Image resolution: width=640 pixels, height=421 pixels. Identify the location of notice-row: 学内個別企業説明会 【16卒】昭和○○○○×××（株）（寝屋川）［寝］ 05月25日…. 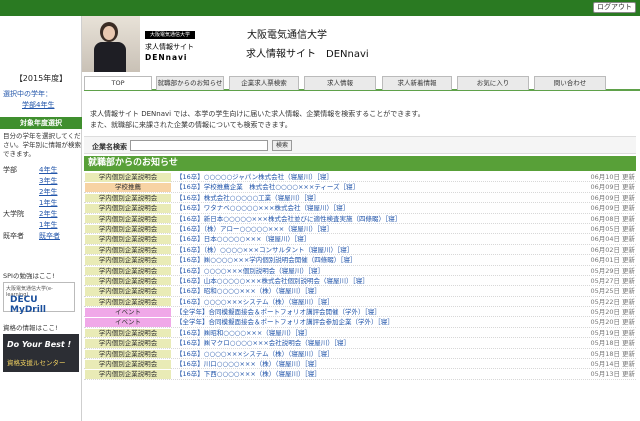
(360, 291).